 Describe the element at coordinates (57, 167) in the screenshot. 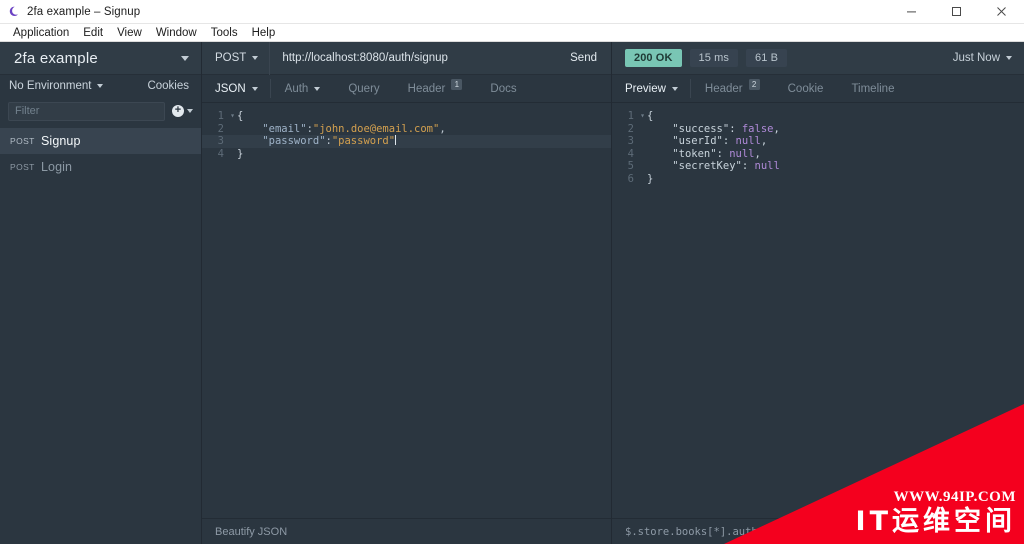

I see `request-name: Login` at that location.